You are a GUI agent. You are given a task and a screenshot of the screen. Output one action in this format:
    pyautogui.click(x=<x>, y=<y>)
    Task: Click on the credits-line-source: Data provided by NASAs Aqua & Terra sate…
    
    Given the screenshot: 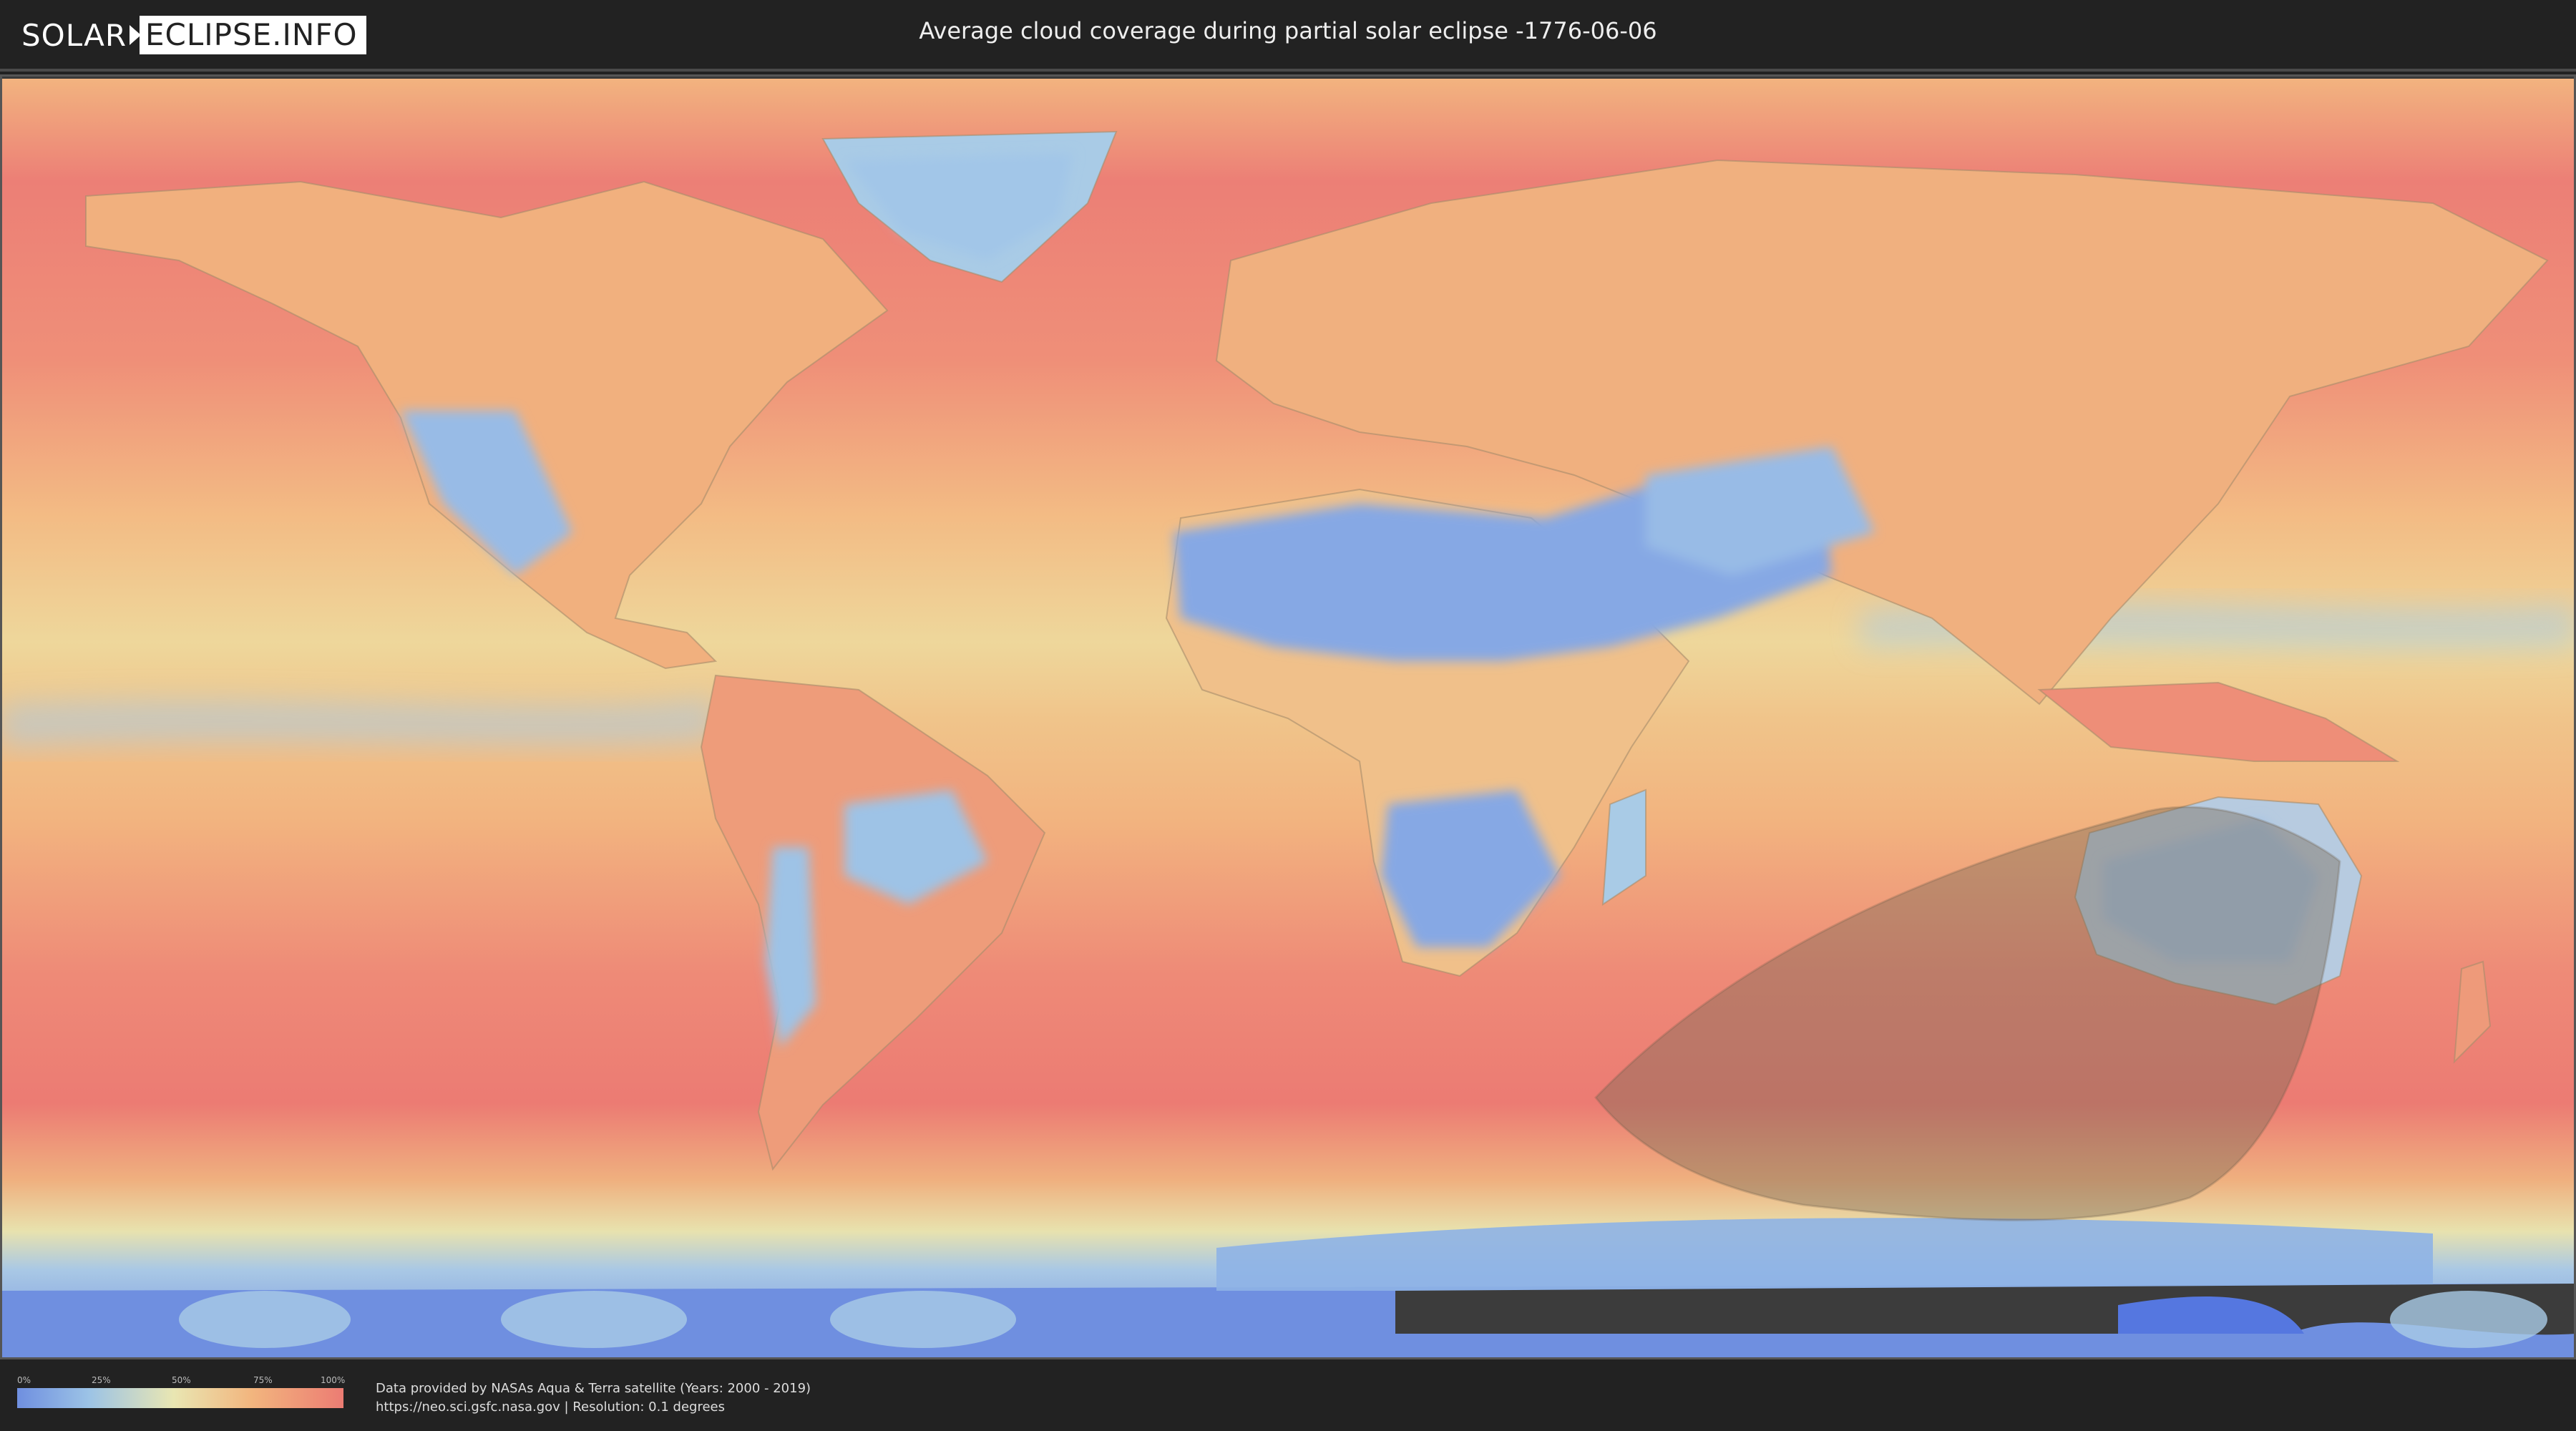 What is the action you would take?
    pyautogui.click(x=593, y=1388)
    